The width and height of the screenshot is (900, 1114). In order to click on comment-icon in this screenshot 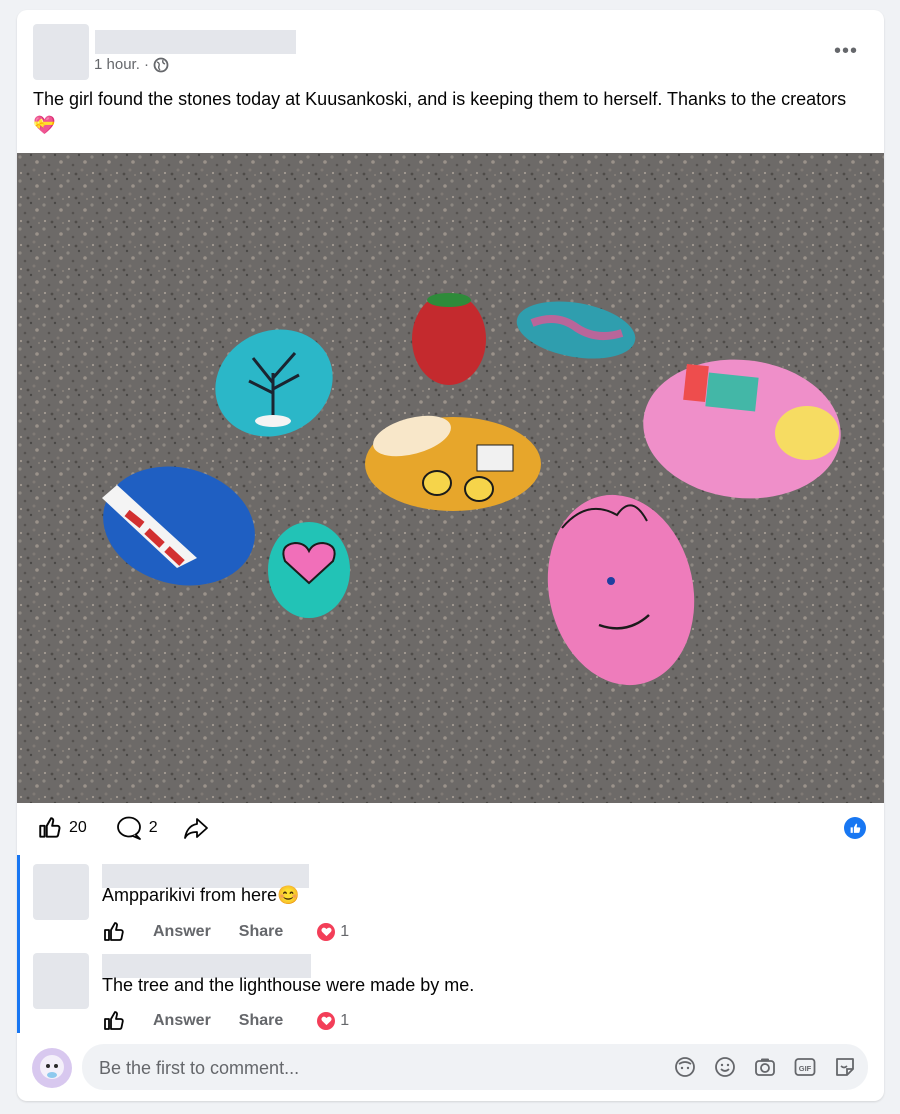, I will do `click(128, 828)`.